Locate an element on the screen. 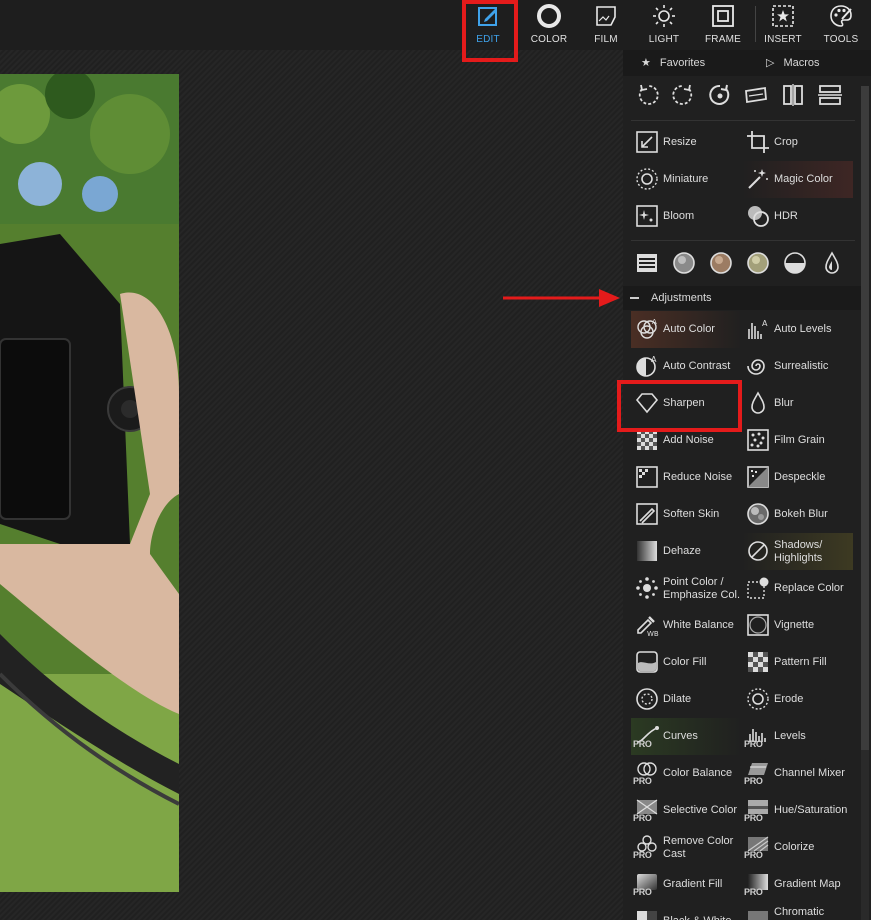  chromatic-label: Chromatic is located at coordinates (799, 912).